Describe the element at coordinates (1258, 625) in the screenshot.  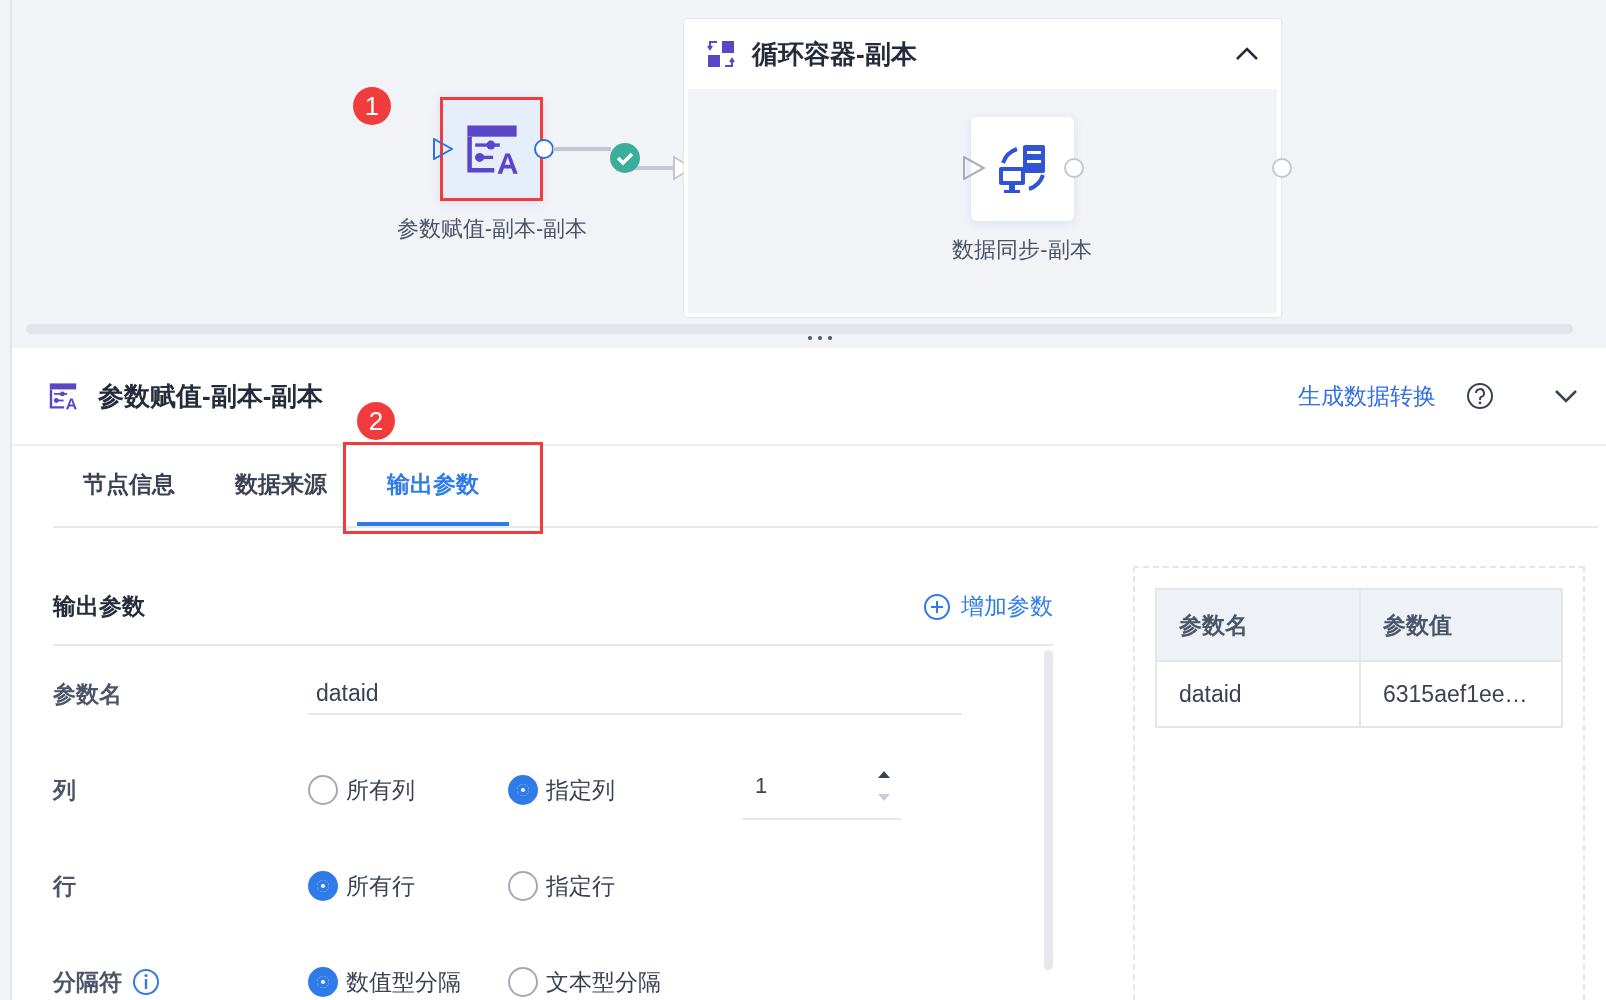
I see `column-header: 参数名` at that location.